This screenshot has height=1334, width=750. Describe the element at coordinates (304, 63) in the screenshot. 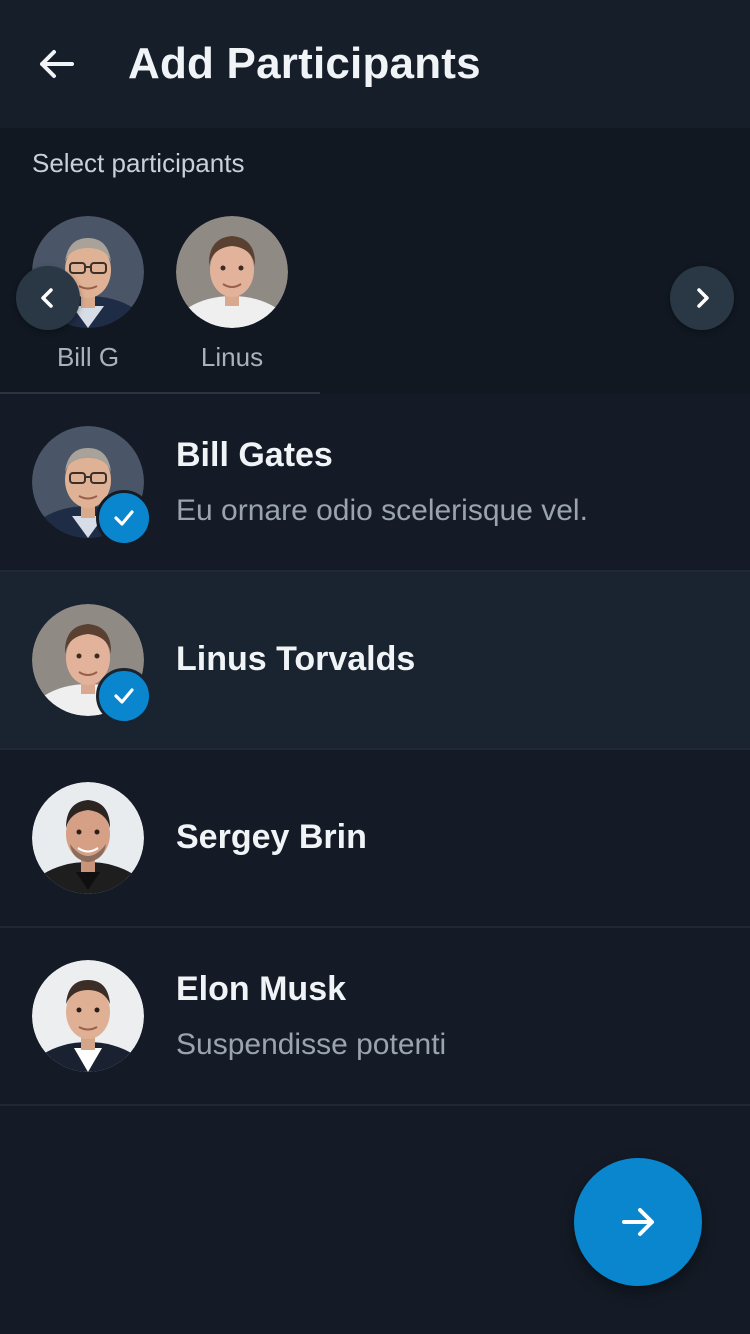

I see `page-title: Add Participants` at that location.